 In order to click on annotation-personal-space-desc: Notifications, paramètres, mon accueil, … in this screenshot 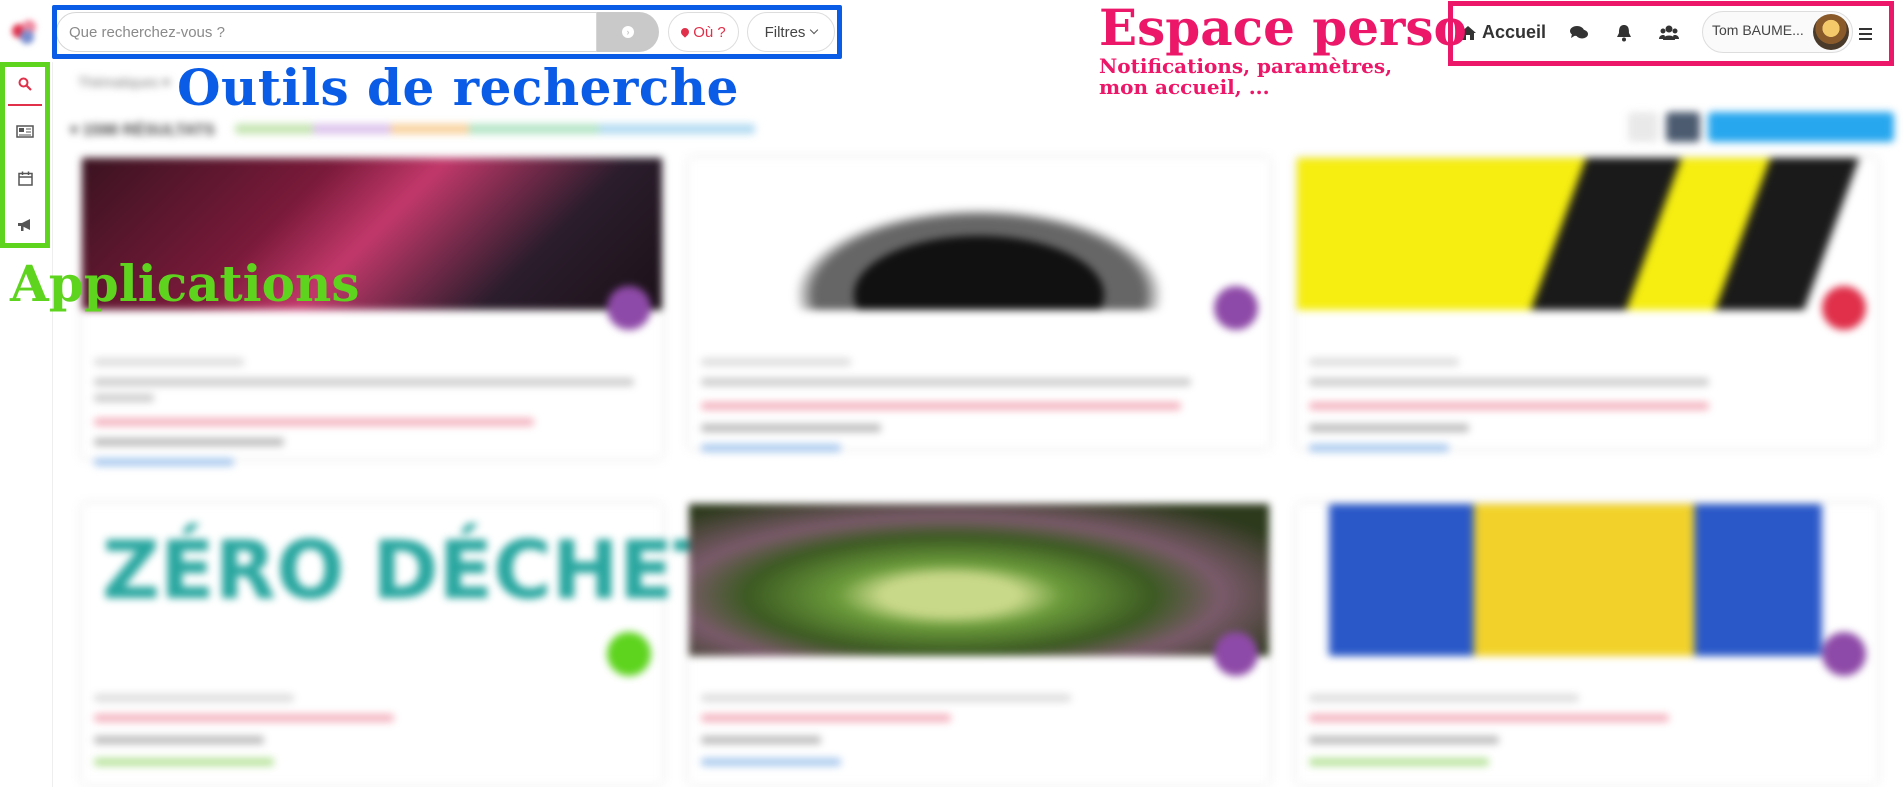, I will do `click(1259, 77)`.